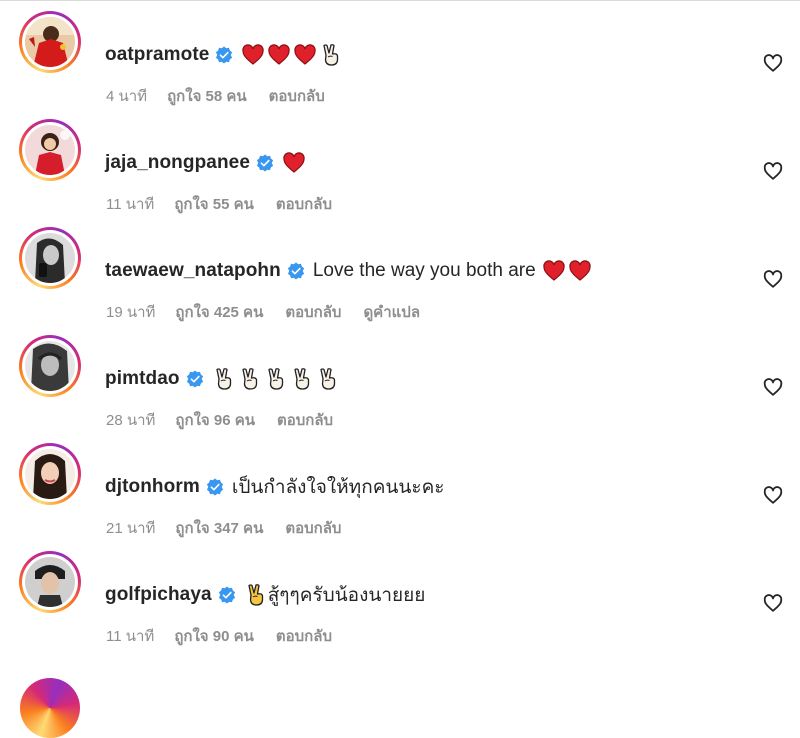 The width and height of the screenshot is (800, 738). What do you see at coordinates (157, 55) in the screenshot?
I see `comment-username: oatpramote` at bounding box center [157, 55].